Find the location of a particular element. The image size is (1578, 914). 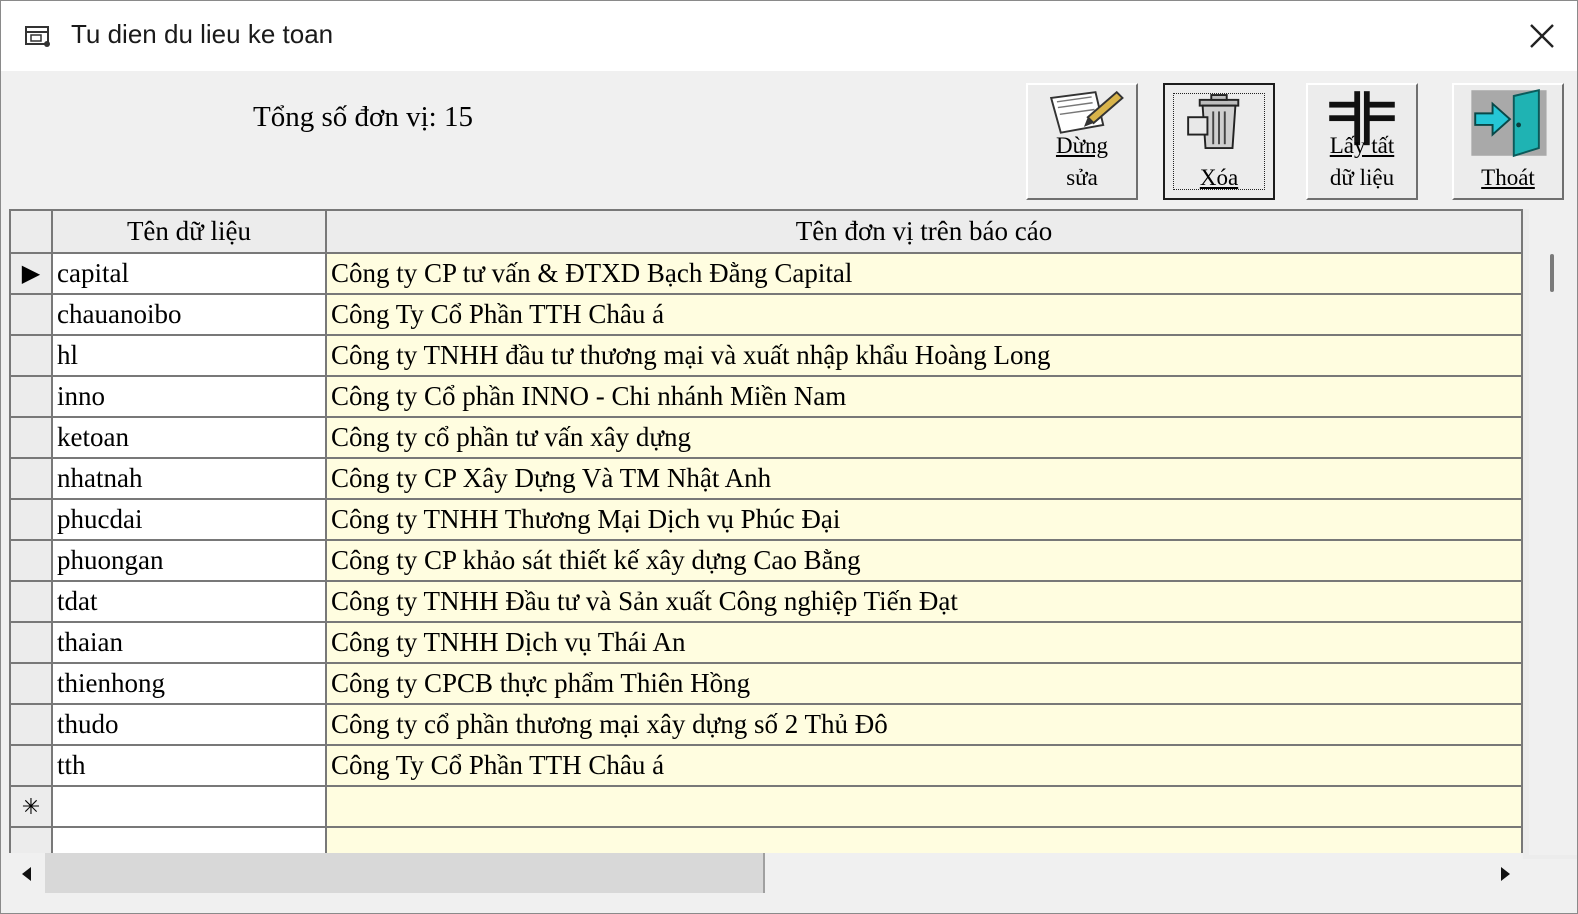

edit-button-label-line2: sửa is located at coordinates (1082, 177).